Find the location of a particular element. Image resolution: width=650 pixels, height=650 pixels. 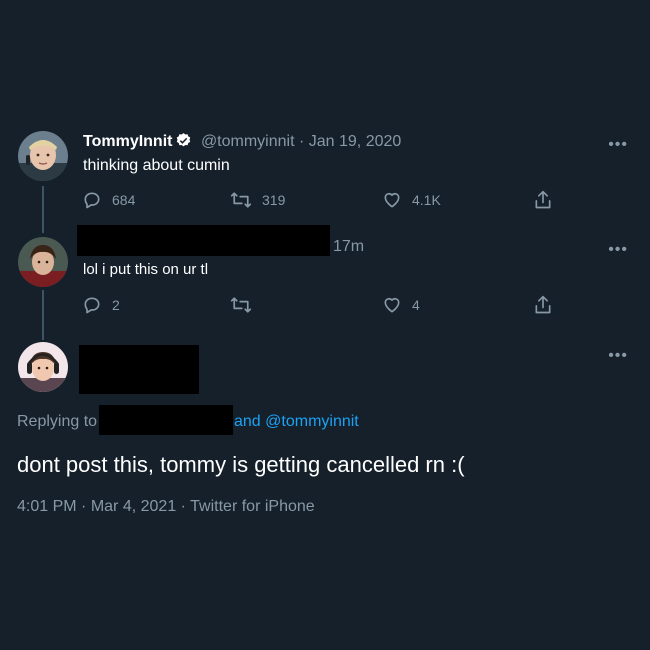

replying-to-label: Replying to is located at coordinates (57, 421).